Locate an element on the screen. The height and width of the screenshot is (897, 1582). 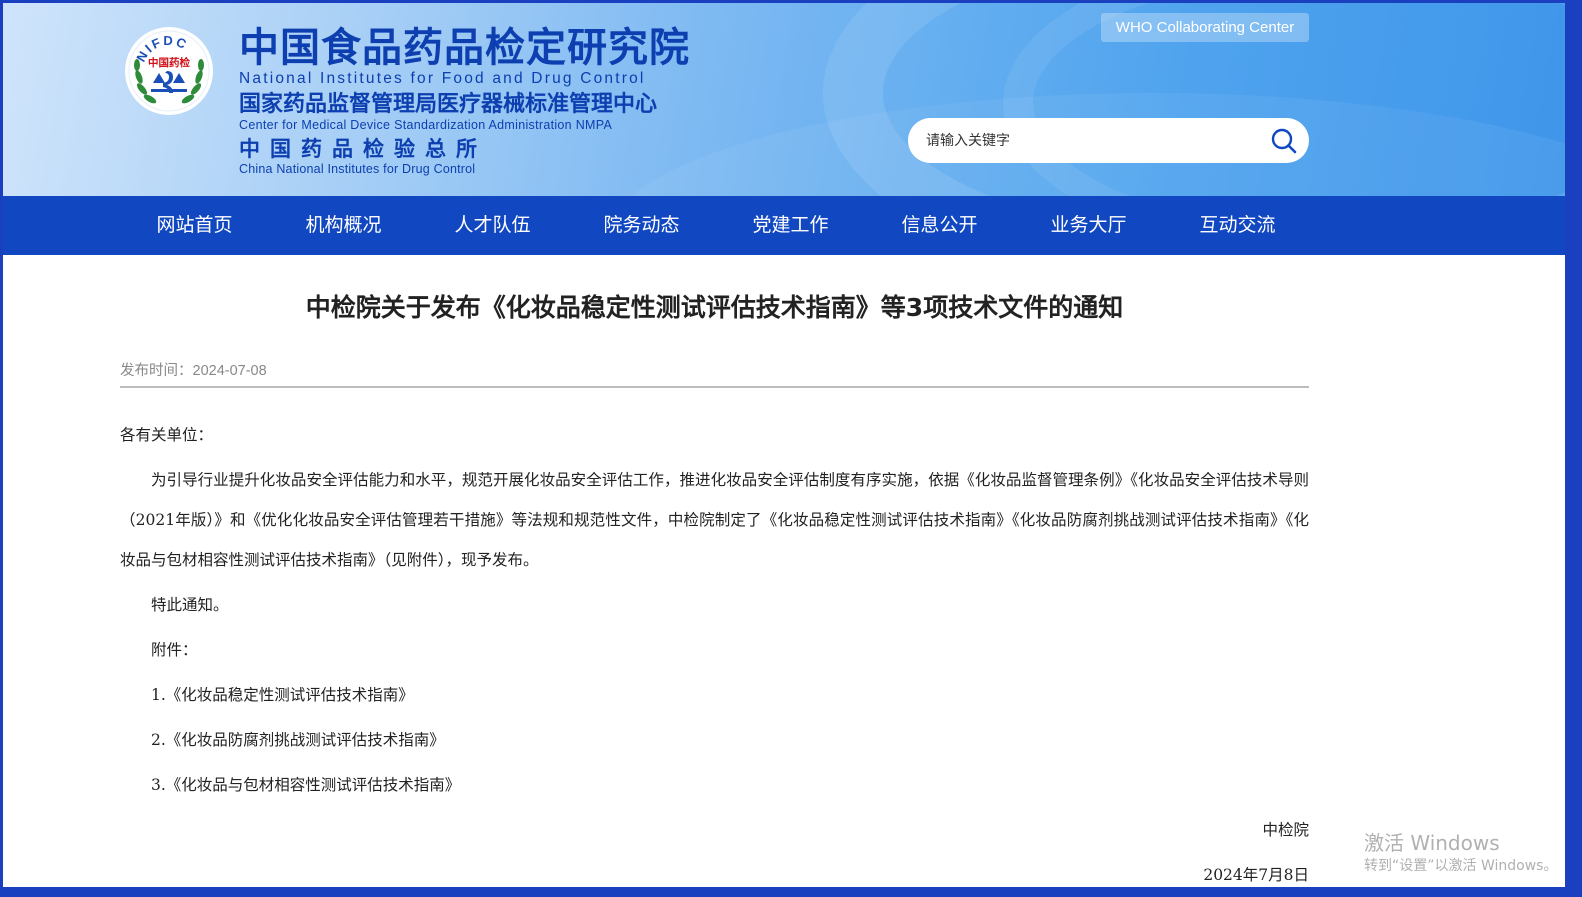
sign-date: 2024年7月8日 is located at coordinates (1256, 875).